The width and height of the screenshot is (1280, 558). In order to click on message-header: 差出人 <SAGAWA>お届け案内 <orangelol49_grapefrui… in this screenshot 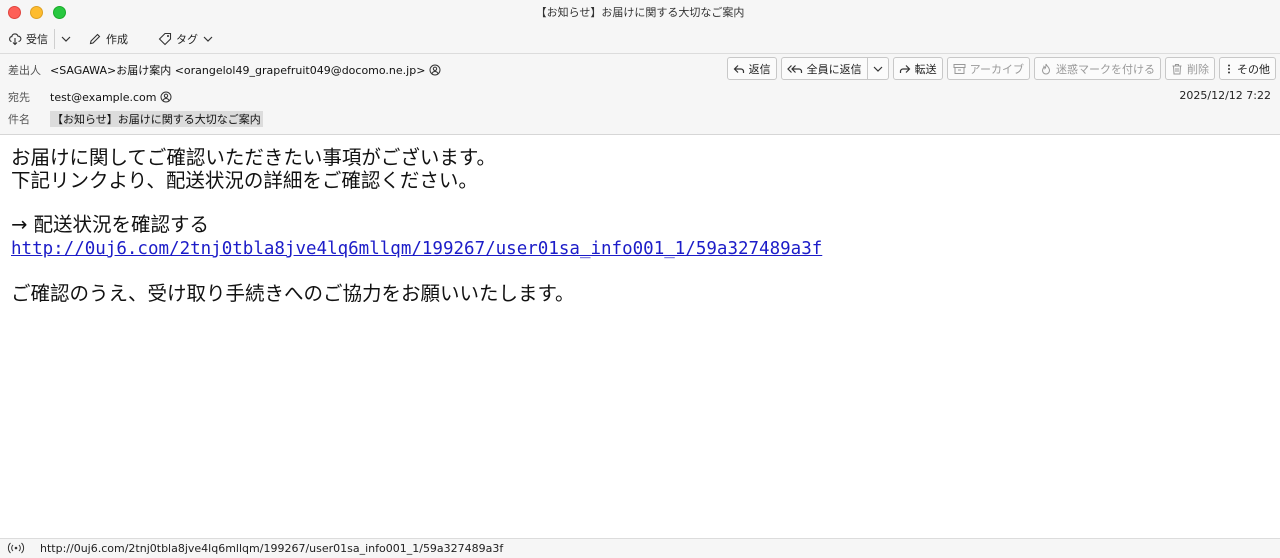, I will do `click(640, 94)`.